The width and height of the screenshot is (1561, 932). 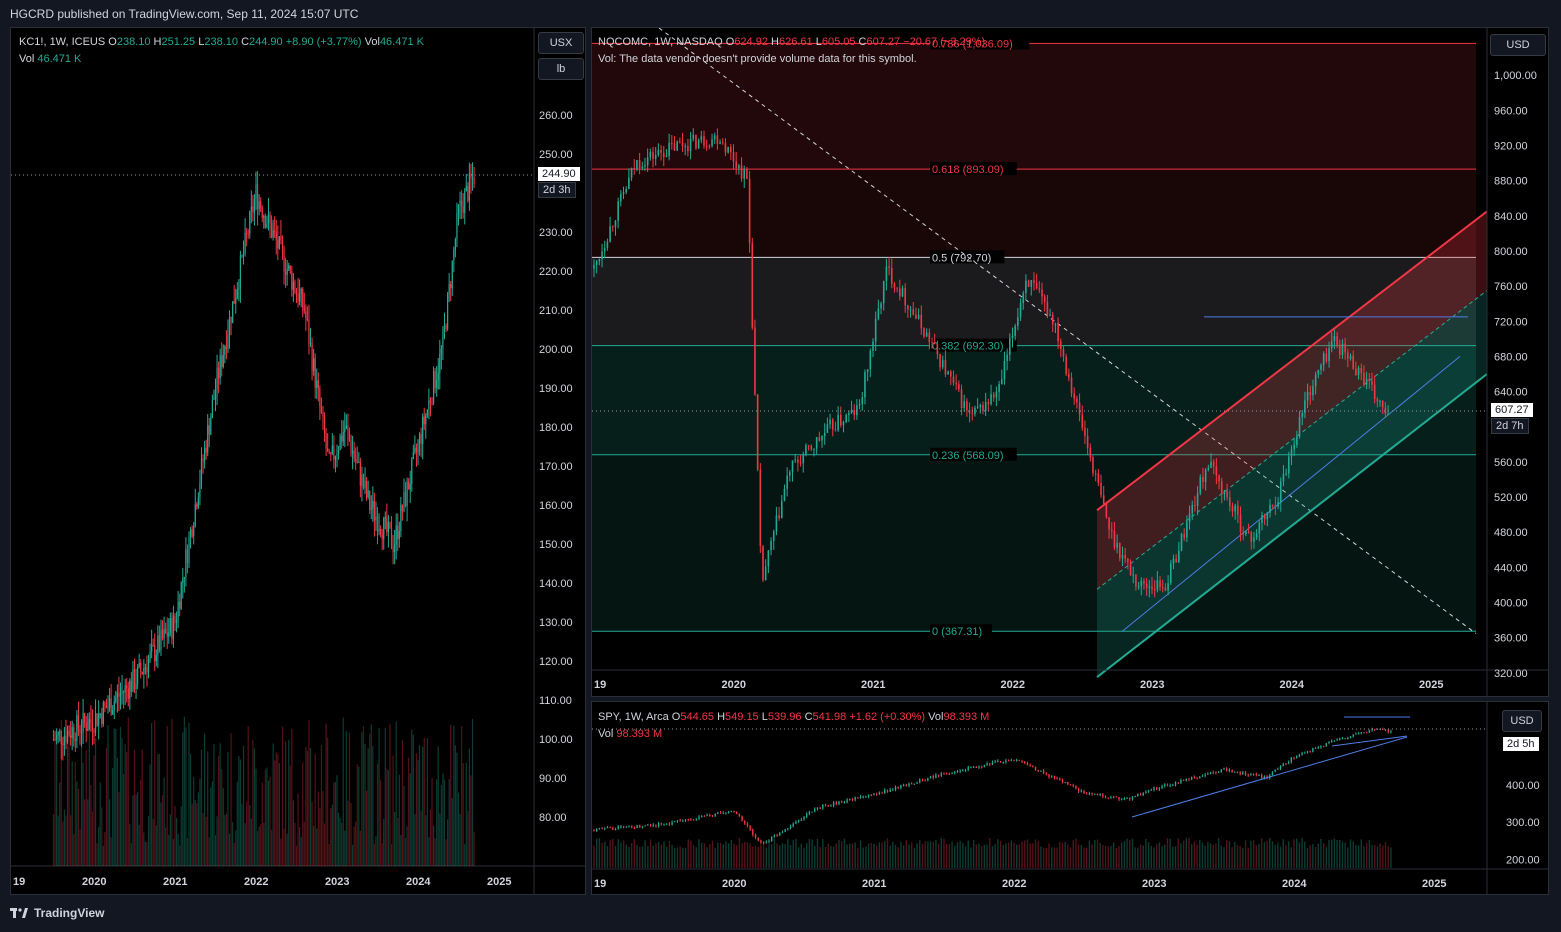 What do you see at coordinates (561, 69) in the screenshot?
I see `kc-unit-button: lb` at bounding box center [561, 69].